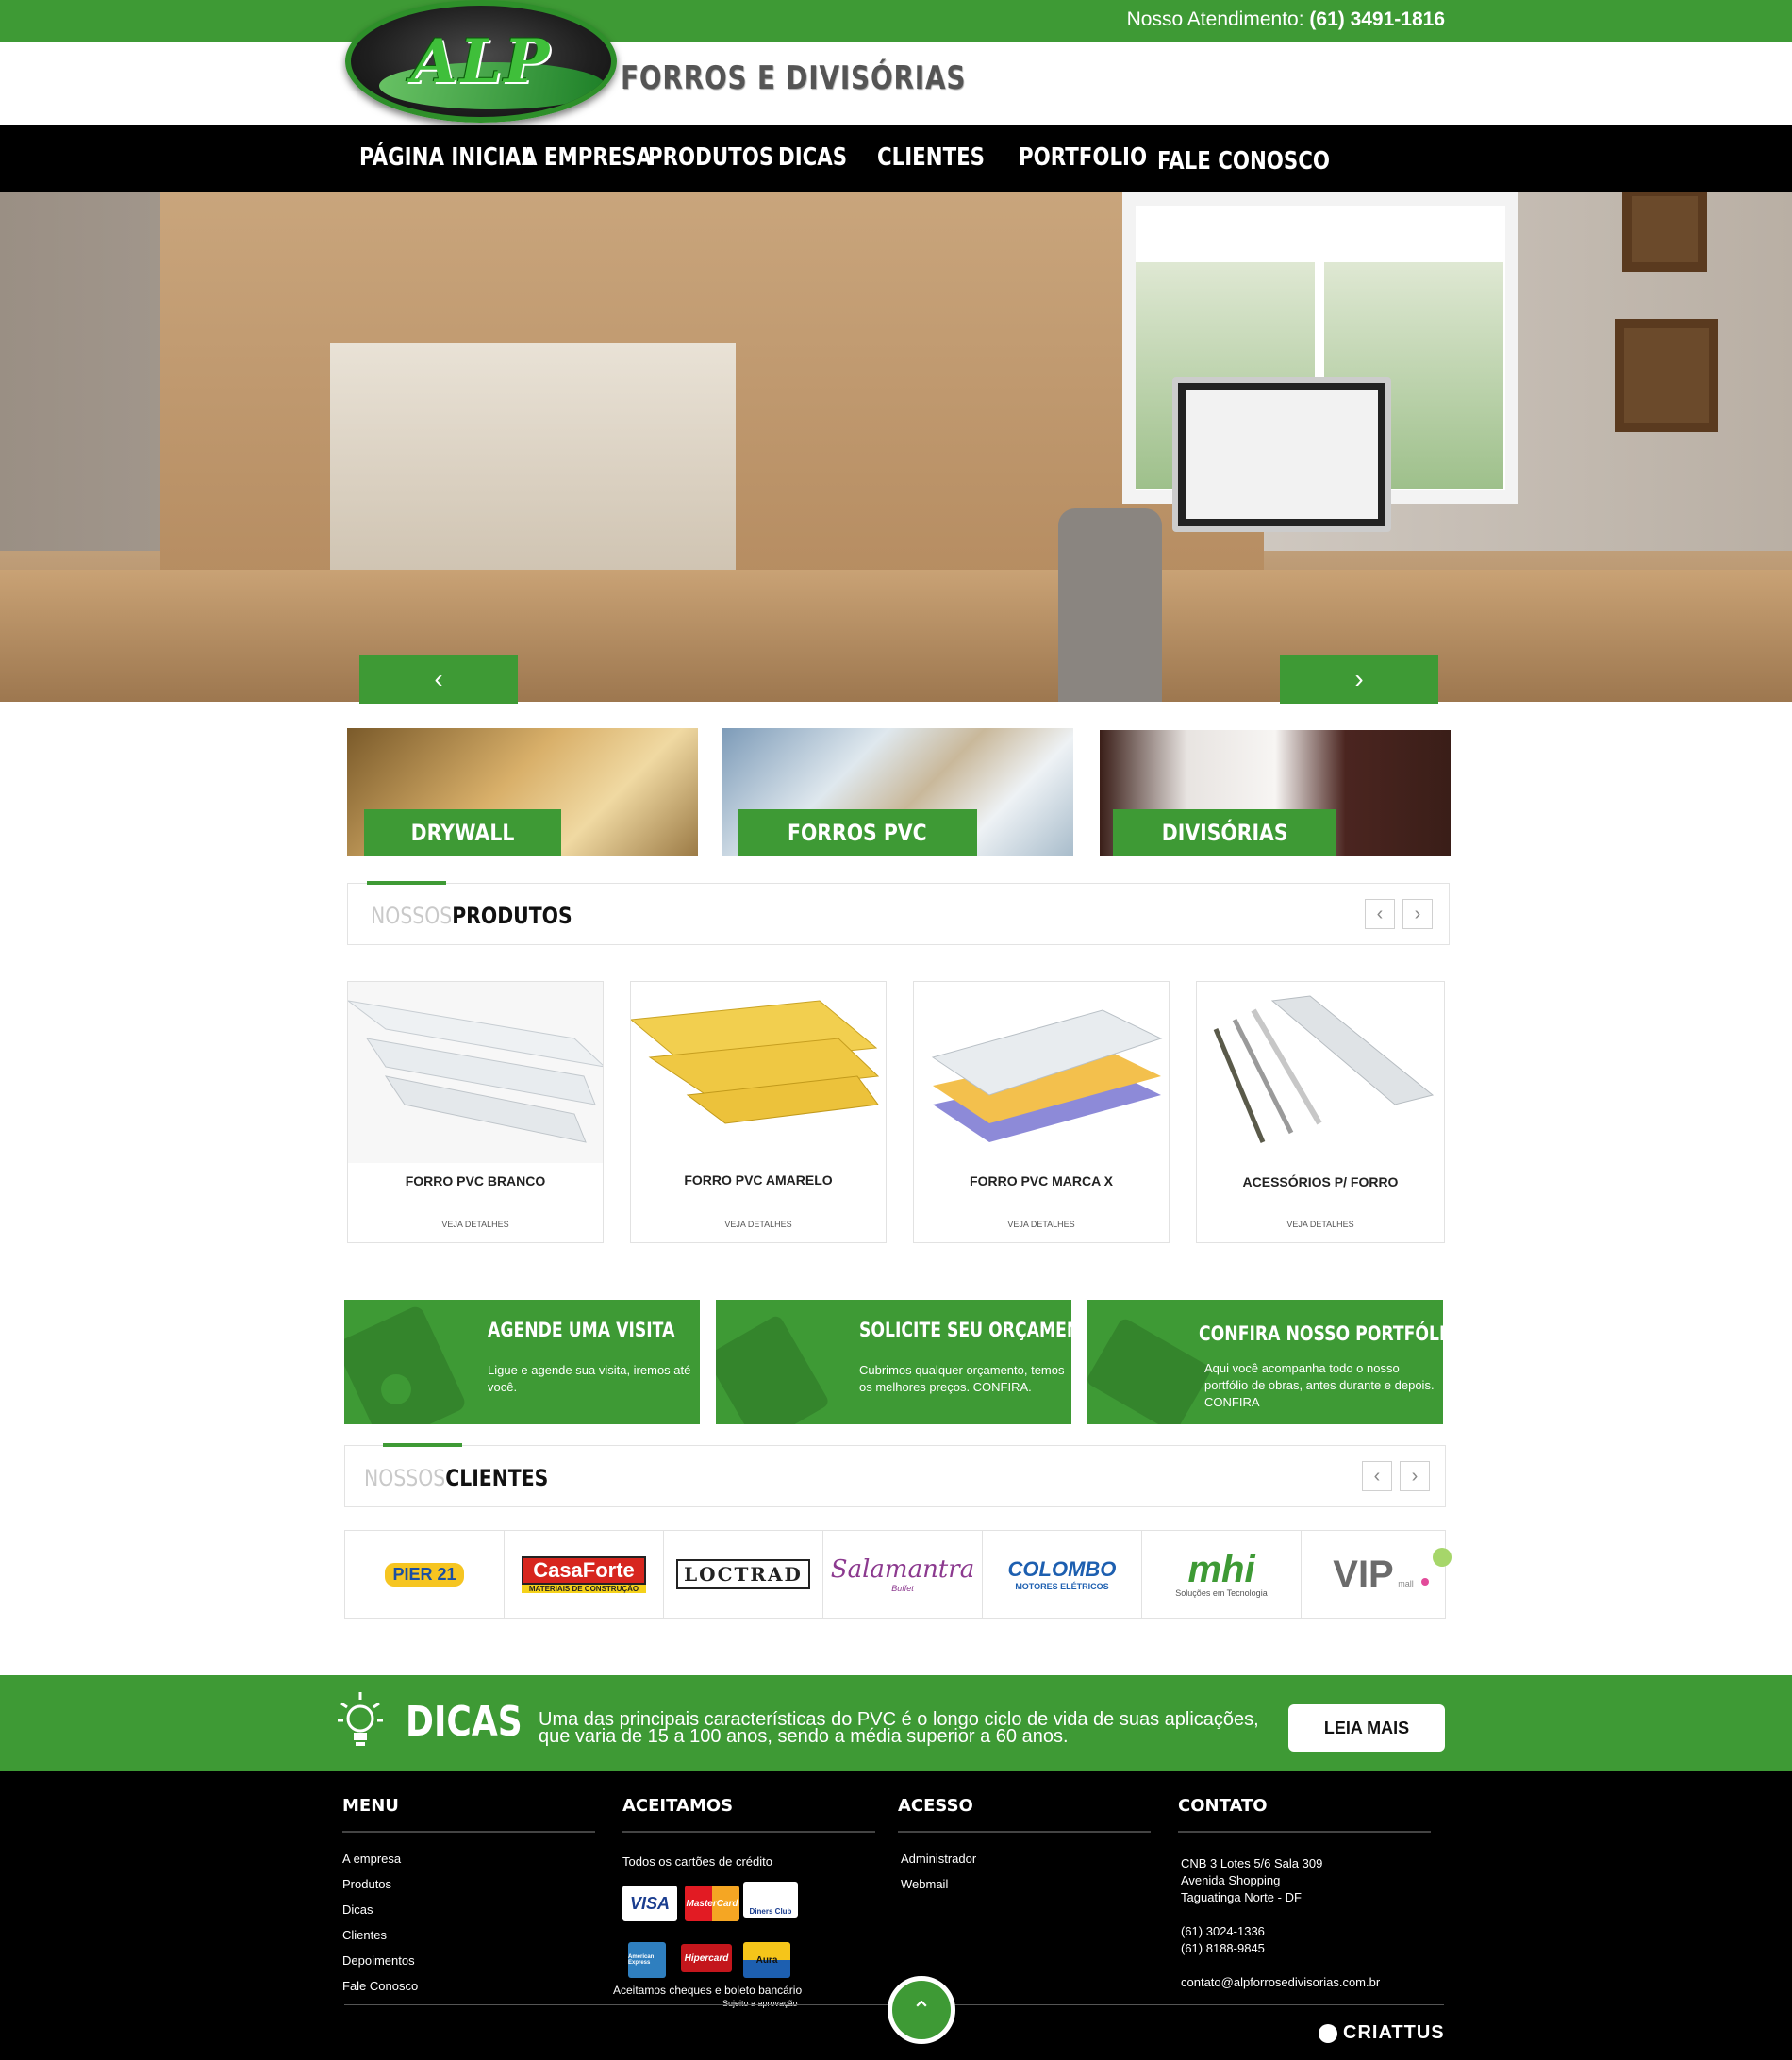 This screenshot has height=2060, width=1792. Describe the element at coordinates (1306, 1982) in the screenshot. I see `contact-email: contato@alpforrosedivisorias.com.br` at that location.